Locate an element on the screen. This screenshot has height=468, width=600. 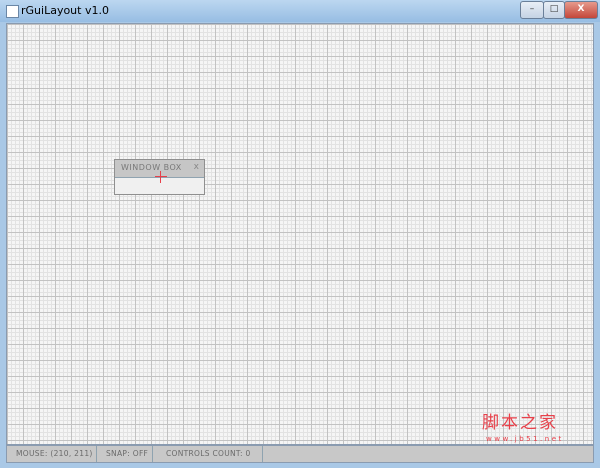
crosshair-cursor-icon is located at coordinates (161, 177).